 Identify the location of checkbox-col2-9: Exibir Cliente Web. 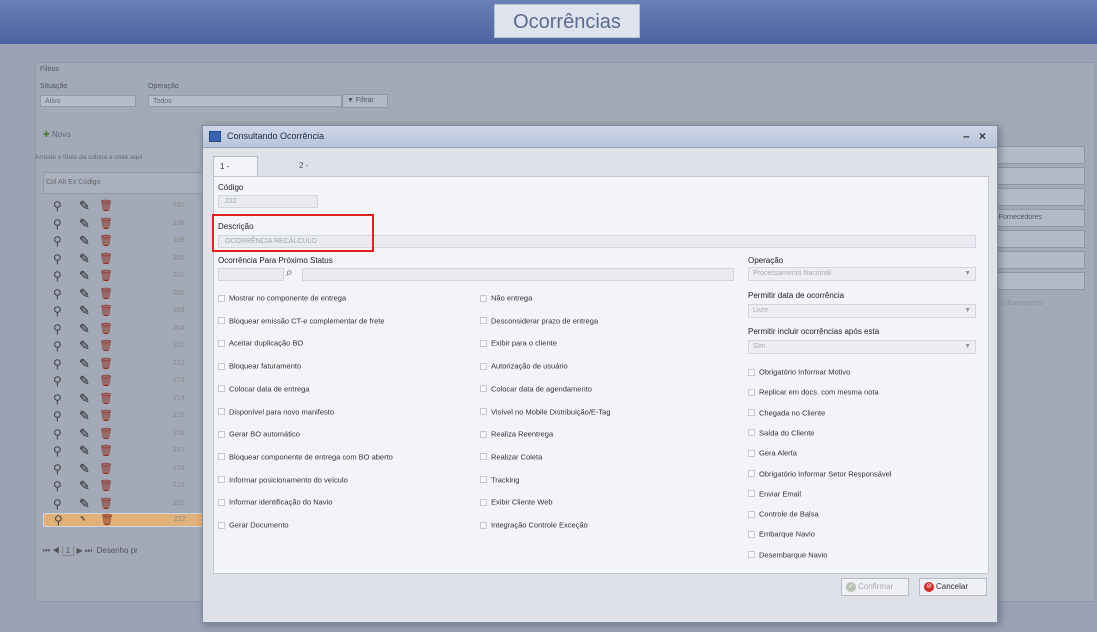
(516, 502).